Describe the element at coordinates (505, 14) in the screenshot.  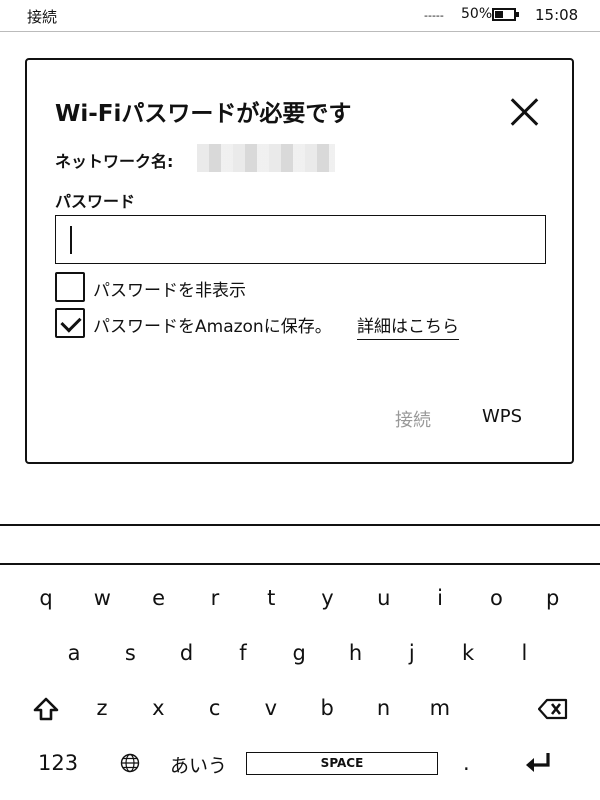
I see `battery-icon` at that location.